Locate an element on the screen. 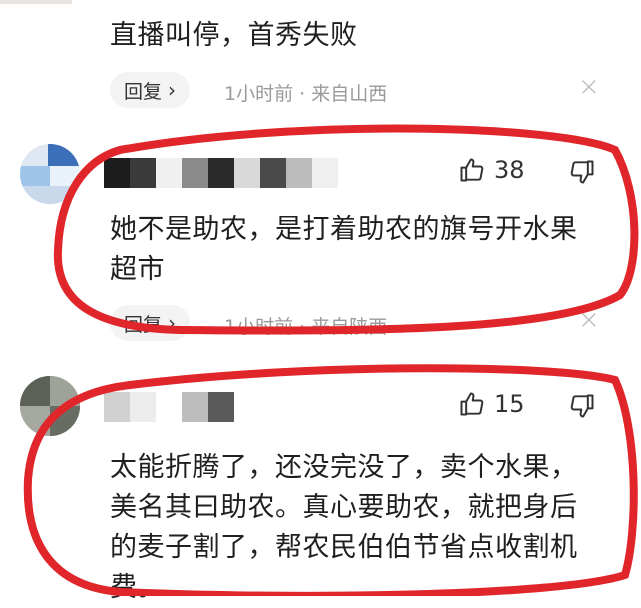 This screenshot has height=608, width=641. comment-1-text: 直播叫停，首秀失败 is located at coordinates (234, 35).